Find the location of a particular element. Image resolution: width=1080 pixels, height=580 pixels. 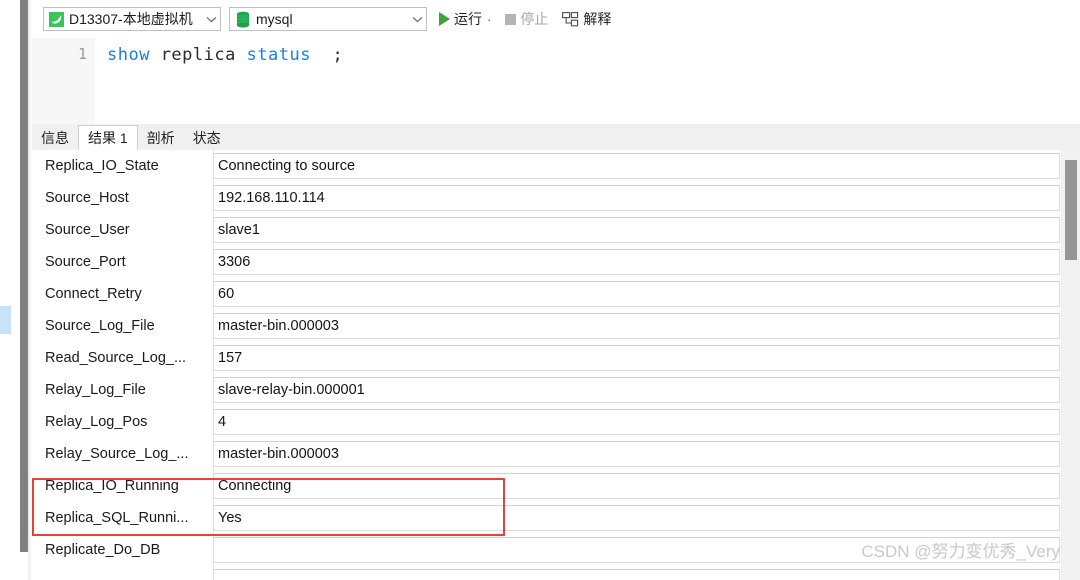

explain-icon is located at coordinates (570, 19).